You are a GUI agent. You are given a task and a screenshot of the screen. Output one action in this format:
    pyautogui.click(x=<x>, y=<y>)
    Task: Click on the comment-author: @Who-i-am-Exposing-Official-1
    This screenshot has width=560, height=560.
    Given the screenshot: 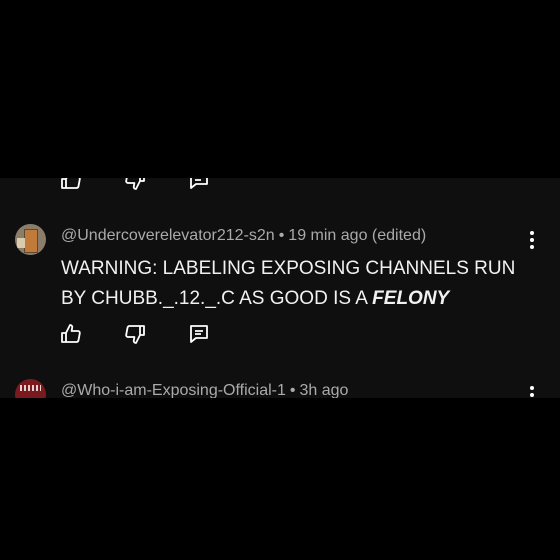 What is the action you would take?
    pyautogui.click(x=173, y=390)
    